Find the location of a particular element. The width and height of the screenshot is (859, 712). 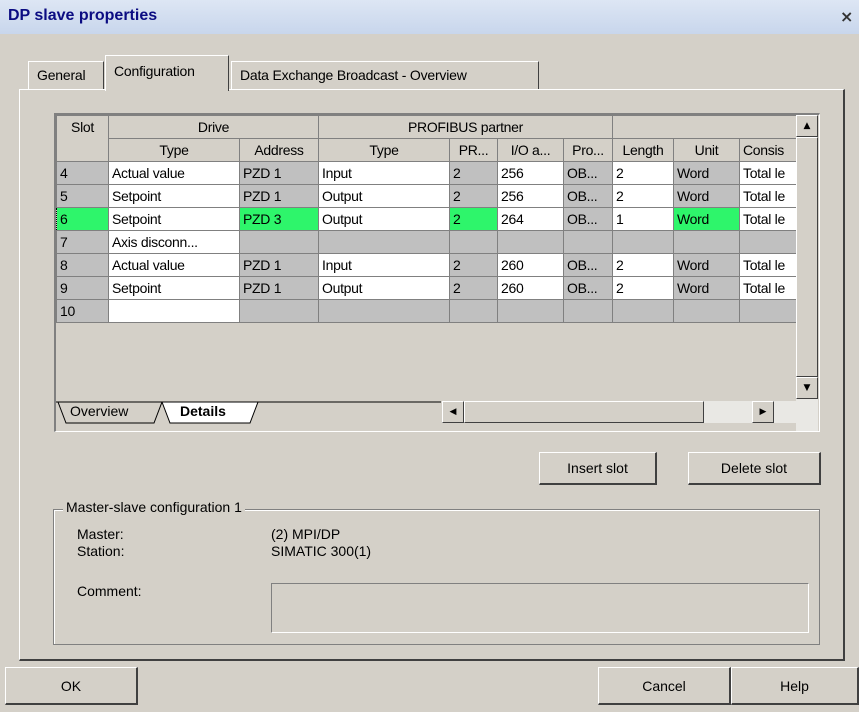

vertical-scrollbar: ▲ ▼ is located at coordinates (807, 273).